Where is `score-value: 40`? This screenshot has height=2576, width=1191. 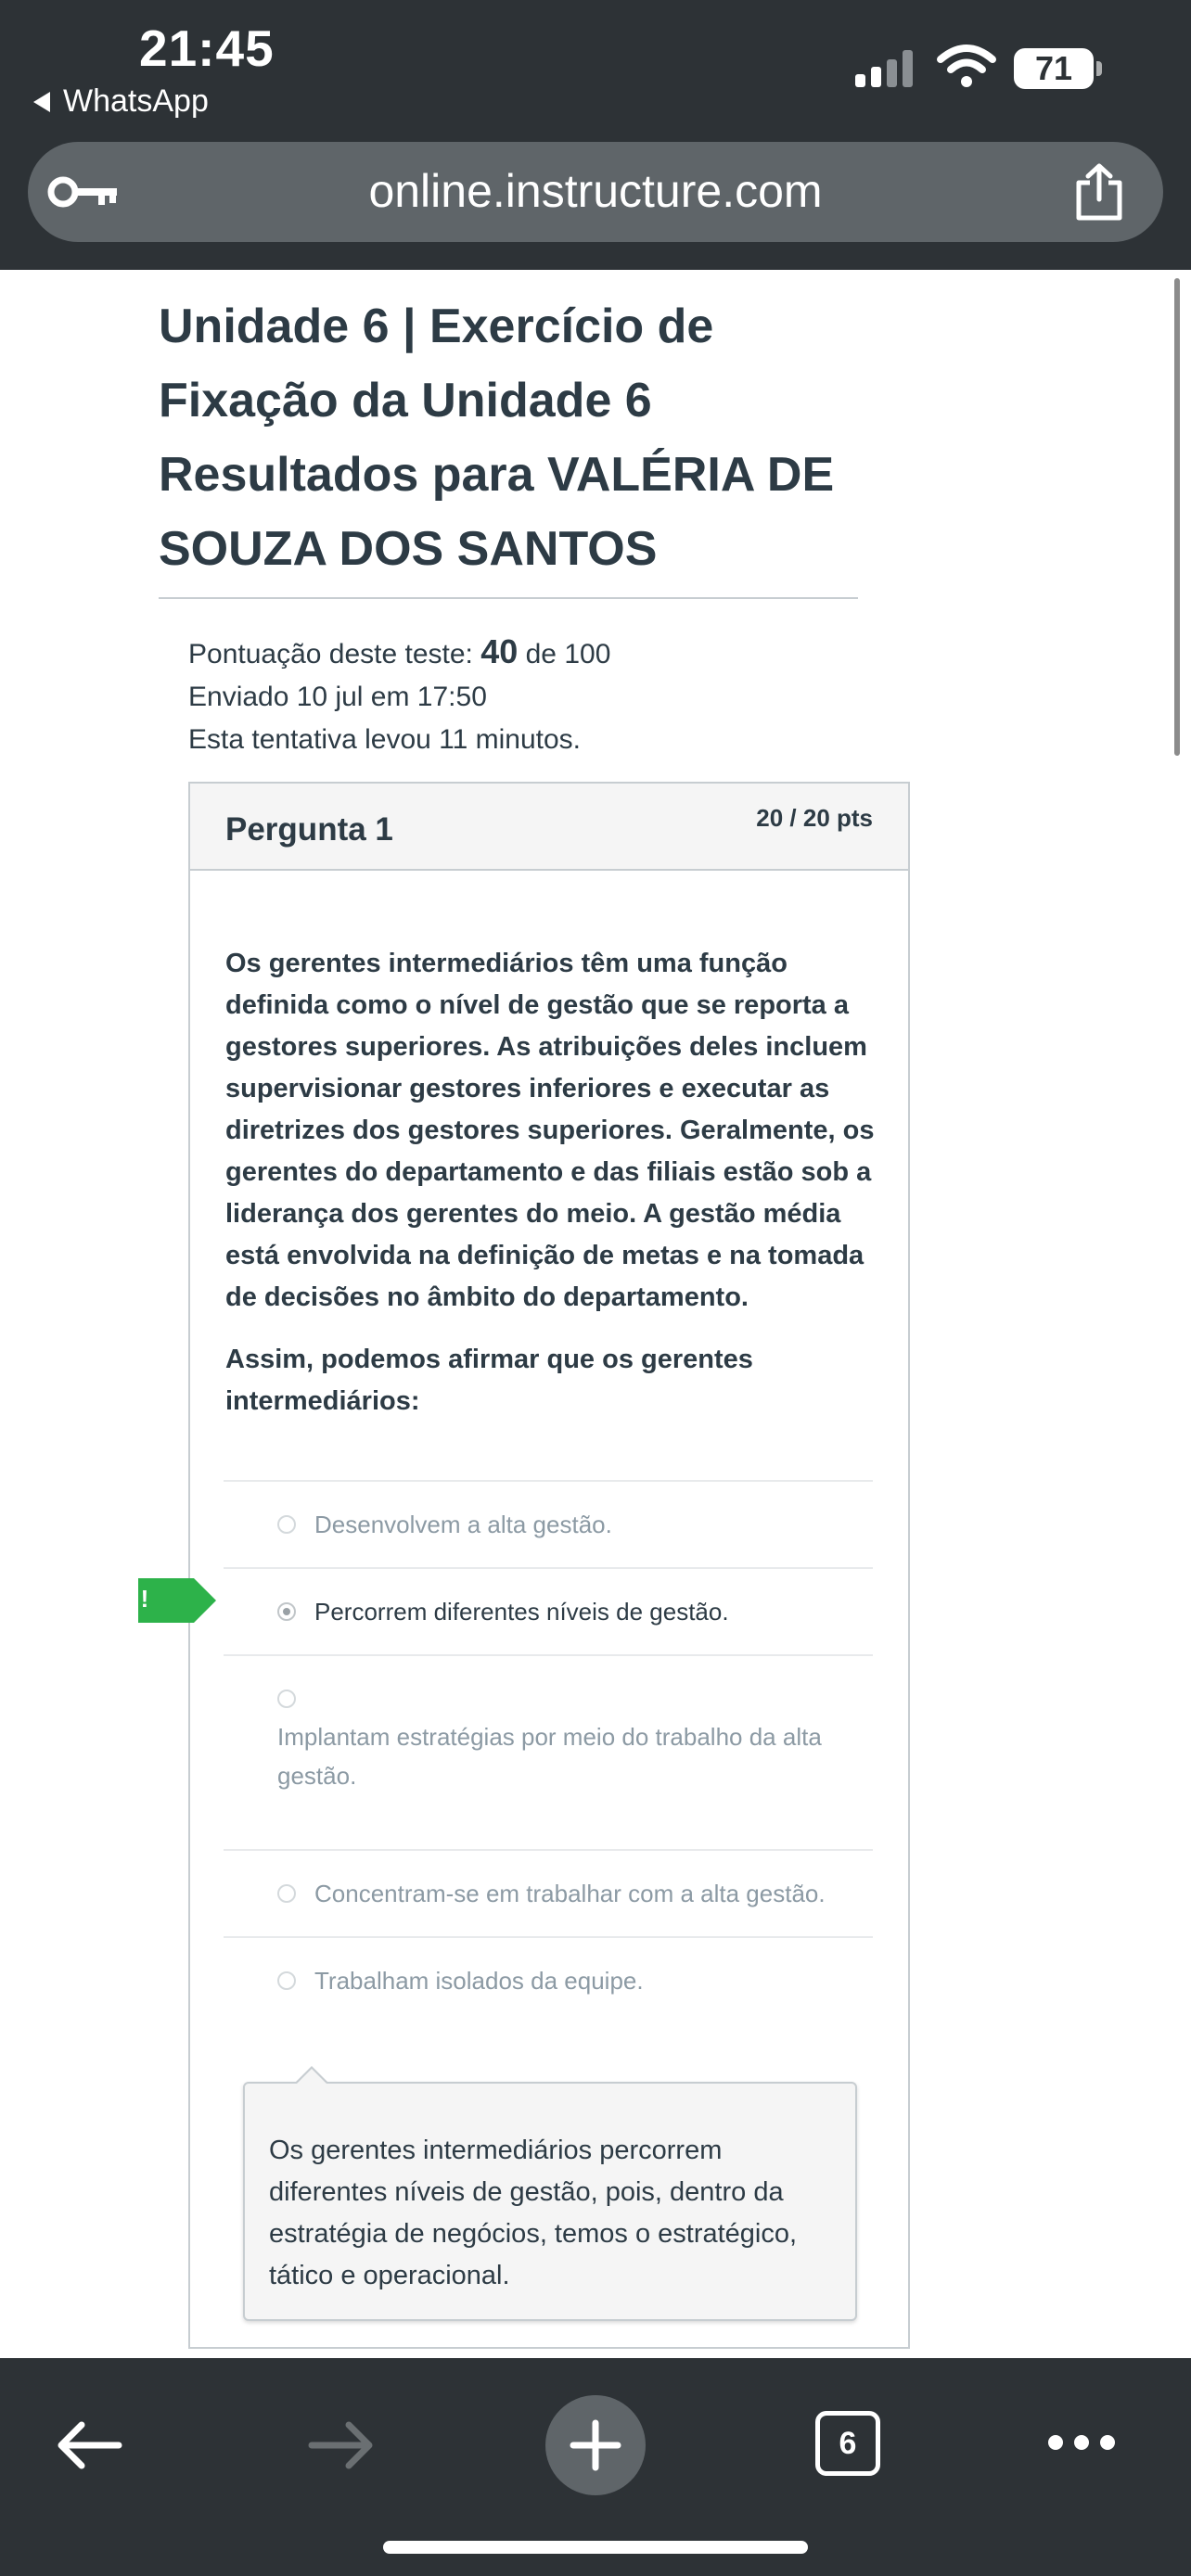
score-value: 40 is located at coordinates (499, 651).